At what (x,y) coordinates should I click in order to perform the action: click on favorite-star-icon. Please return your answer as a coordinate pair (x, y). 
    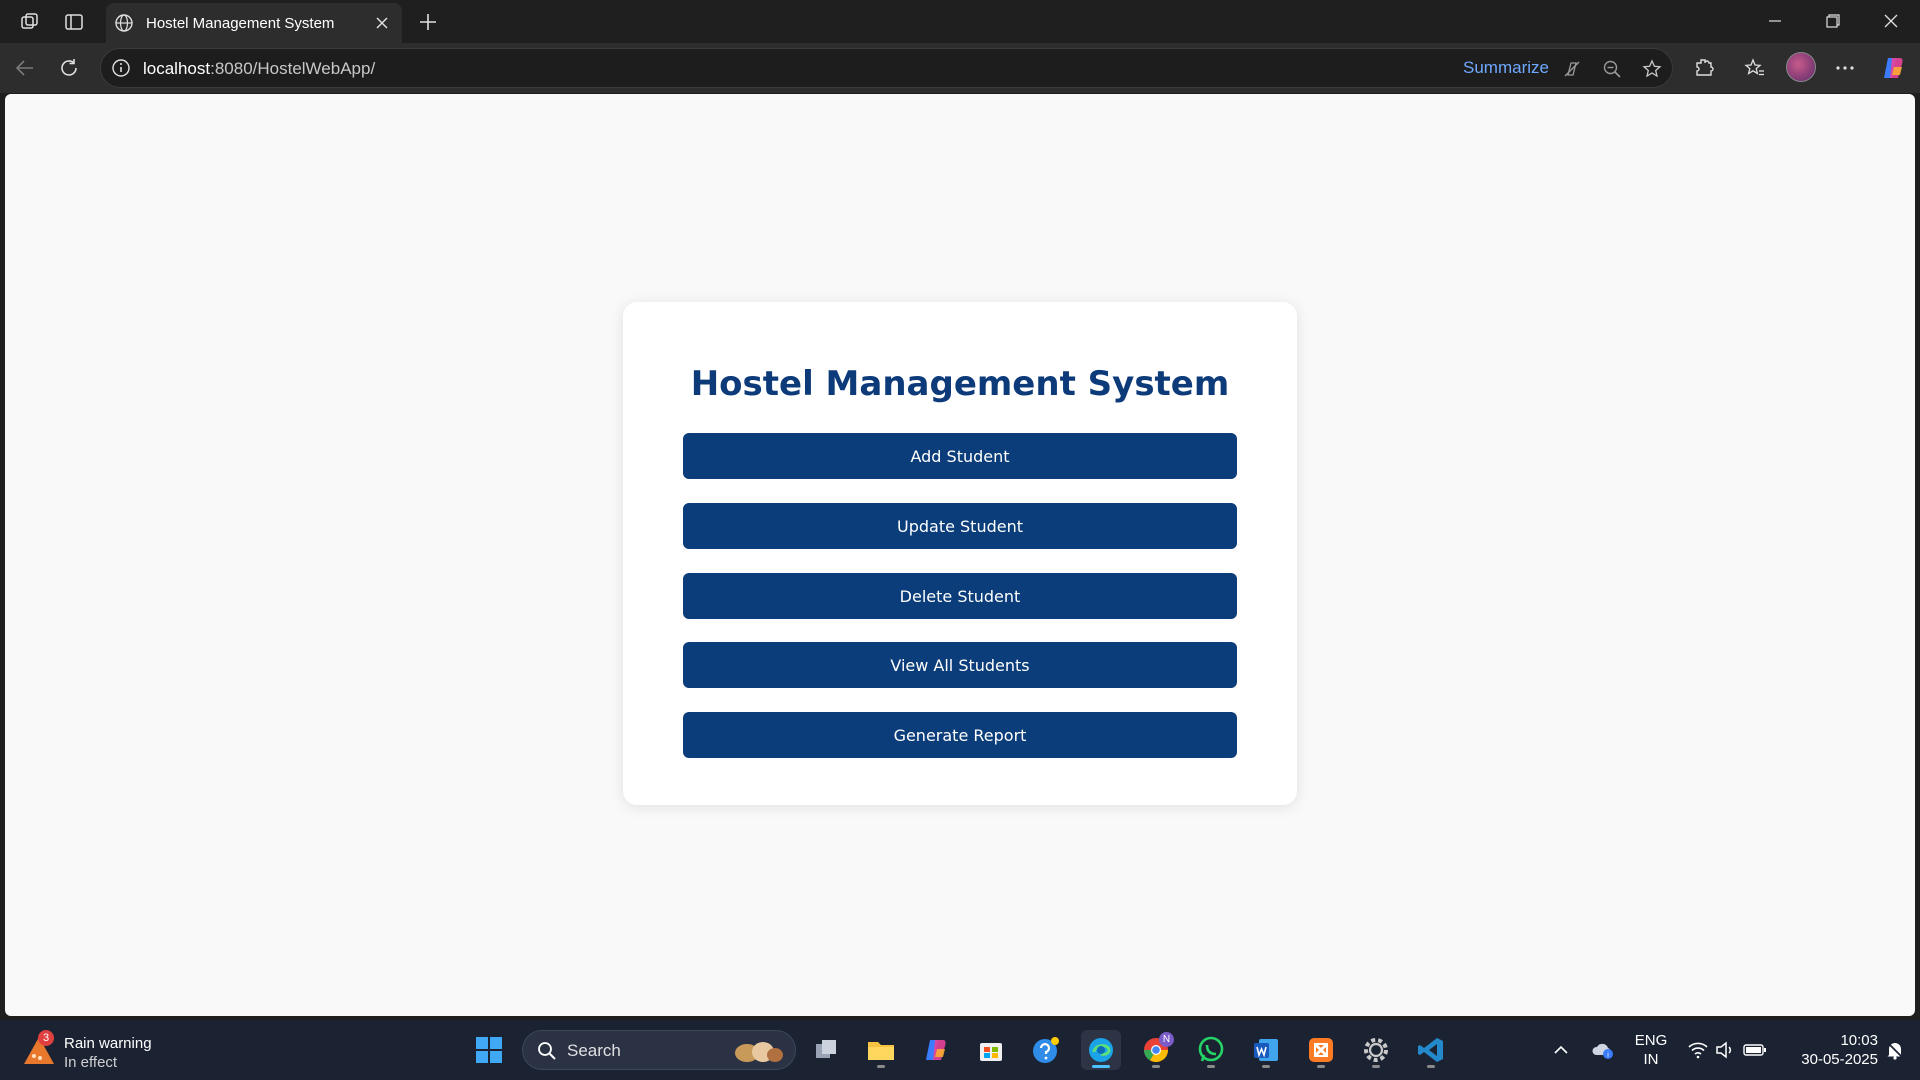
    Looking at the image, I should click on (1652, 69).